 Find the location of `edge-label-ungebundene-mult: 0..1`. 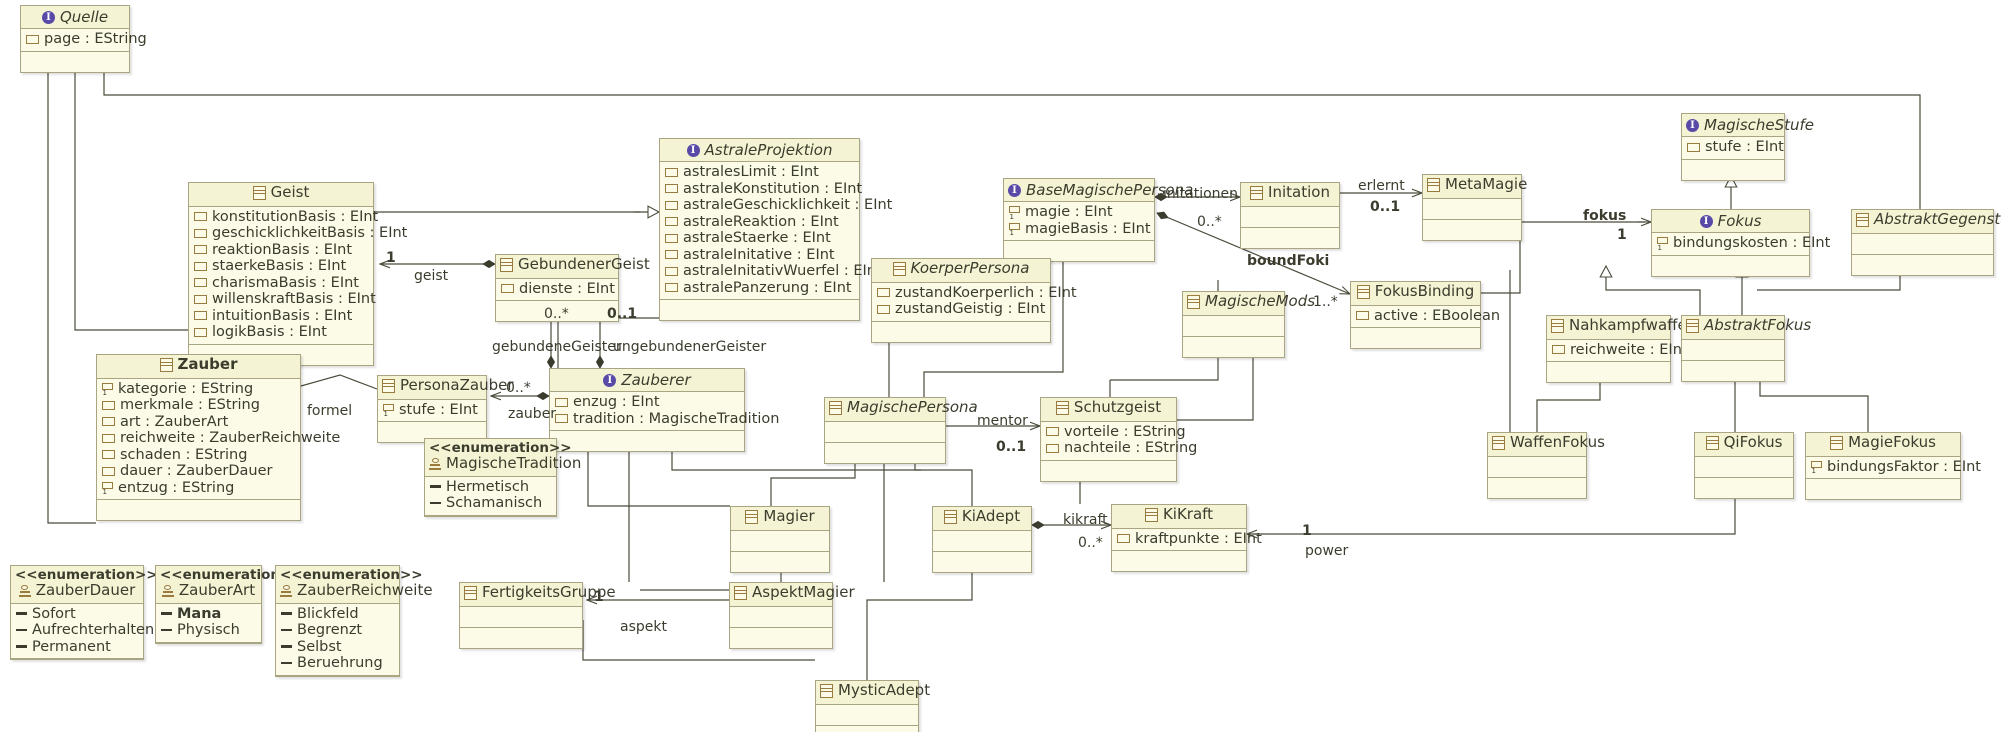

edge-label-ungebundene-mult: 0..1 is located at coordinates (622, 314).